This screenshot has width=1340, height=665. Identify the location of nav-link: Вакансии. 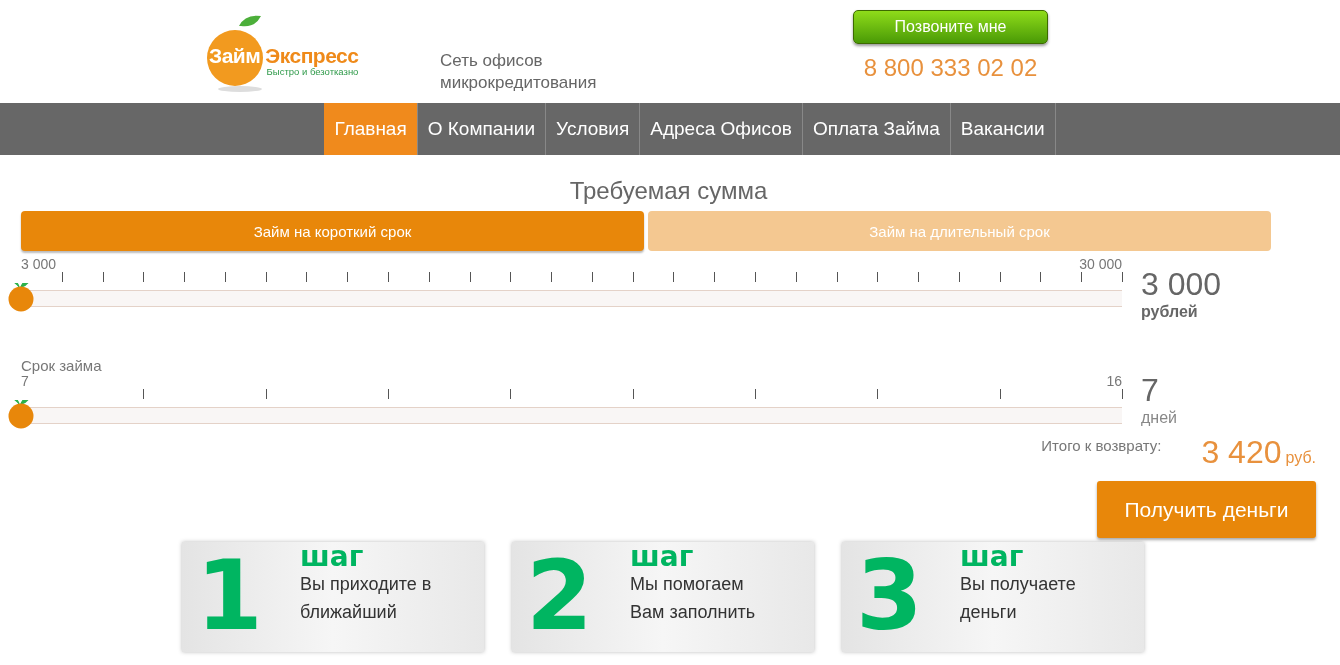
(1003, 129).